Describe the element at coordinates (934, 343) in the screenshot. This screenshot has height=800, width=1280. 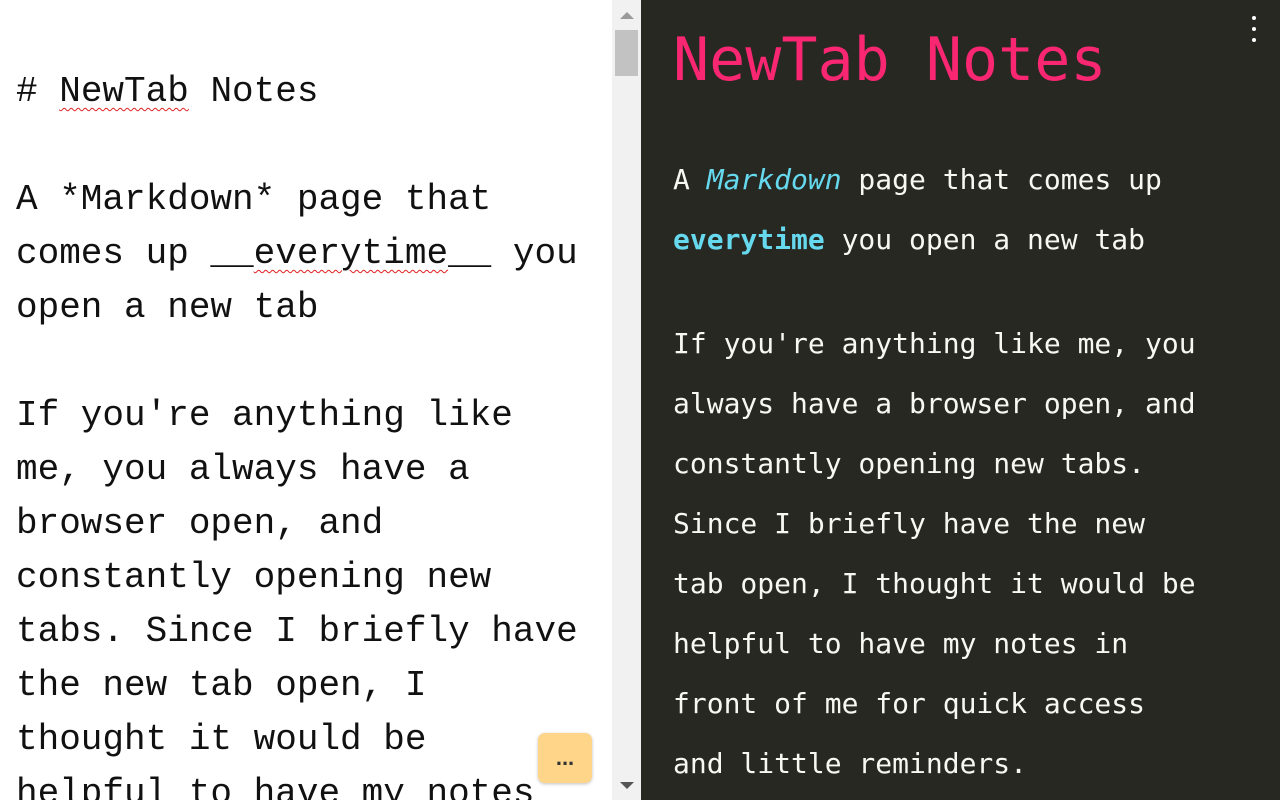
I see `preview-text-run: If you're anything like me, you` at that location.